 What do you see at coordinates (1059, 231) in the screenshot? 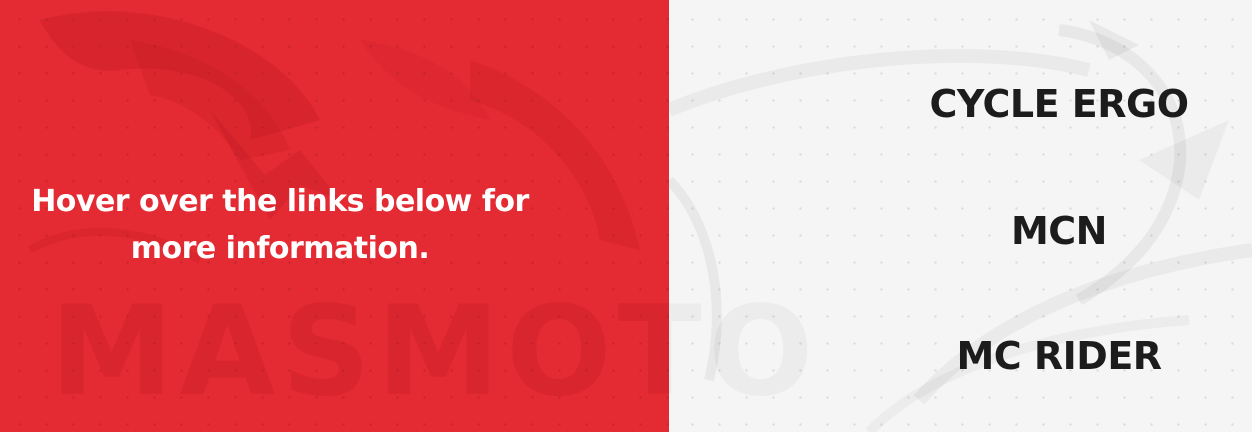
I see `link-mcn: MCN` at bounding box center [1059, 231].